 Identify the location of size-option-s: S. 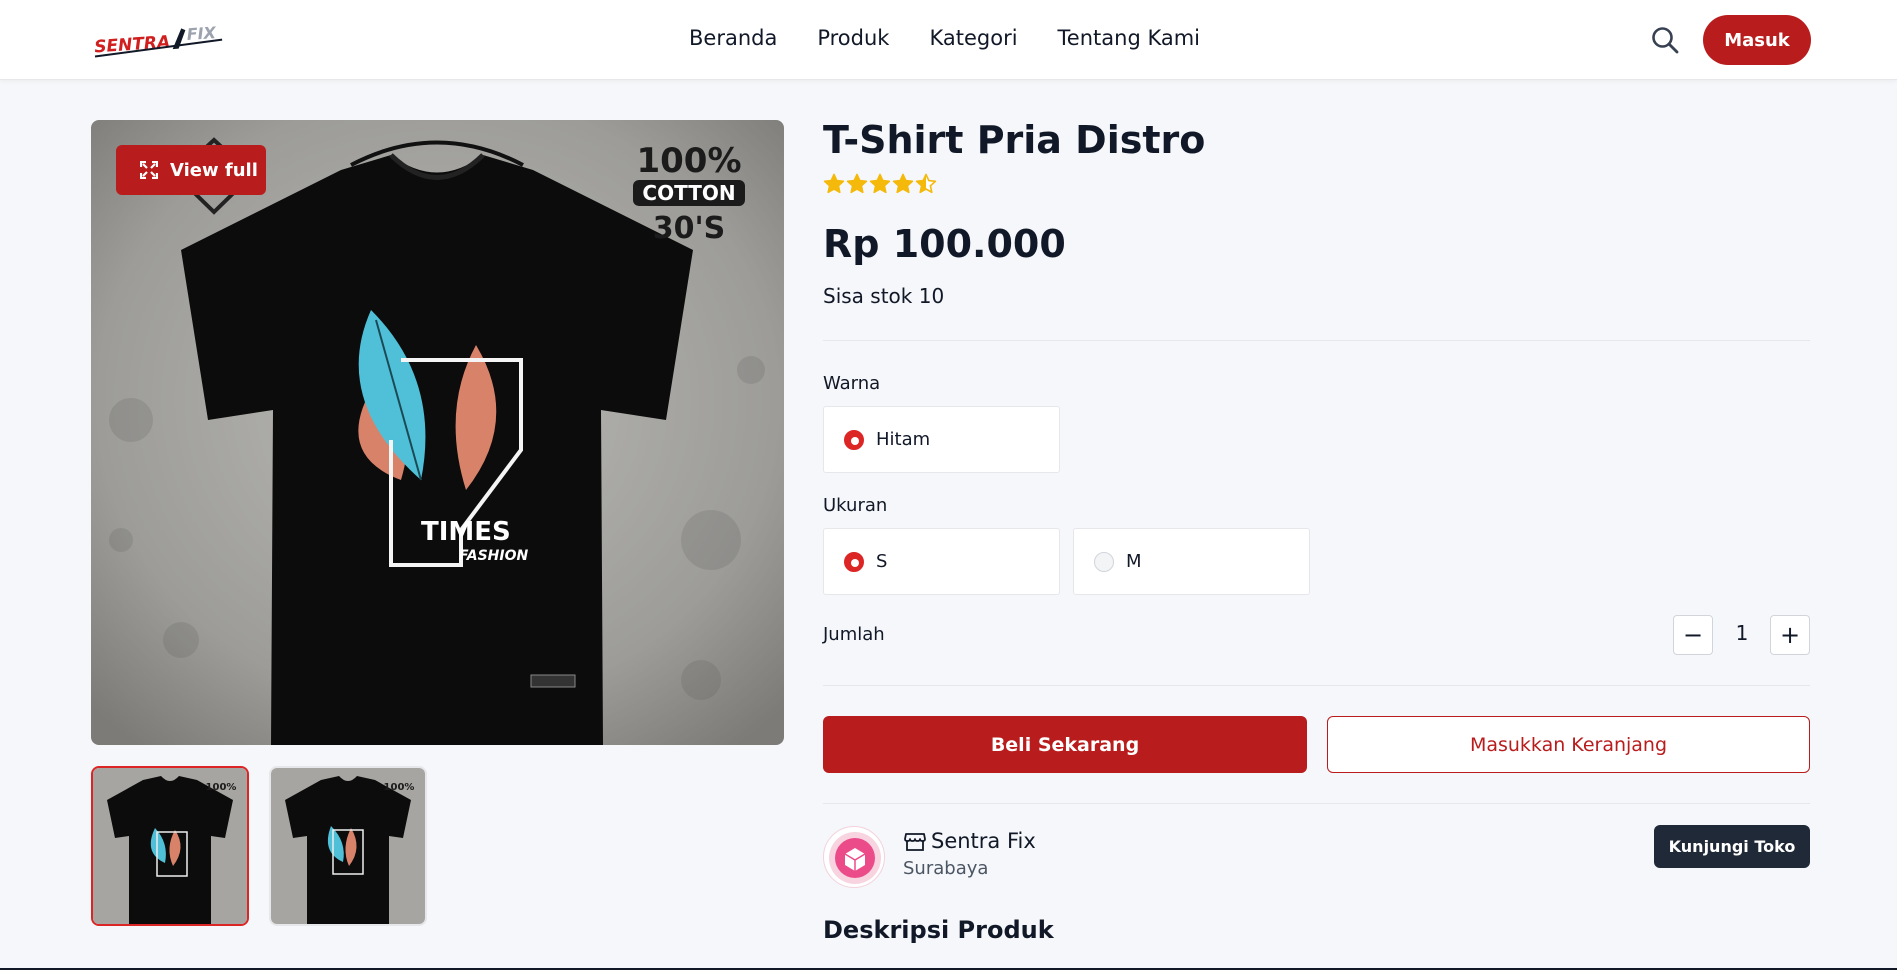
(941, 561).